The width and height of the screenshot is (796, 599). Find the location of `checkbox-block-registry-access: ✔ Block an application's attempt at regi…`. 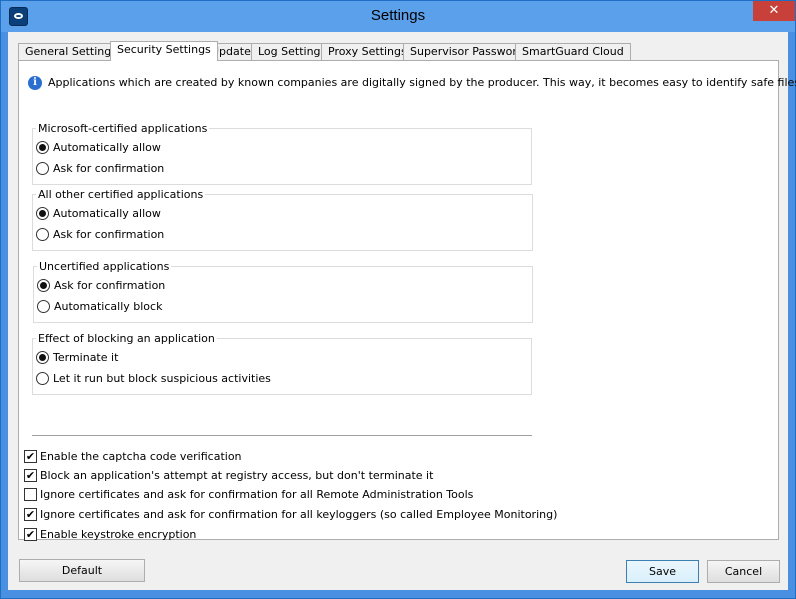

checkbox-block-registry-access: ✔ Block an application's attempt at regi… is located at coordinates (228, 475).